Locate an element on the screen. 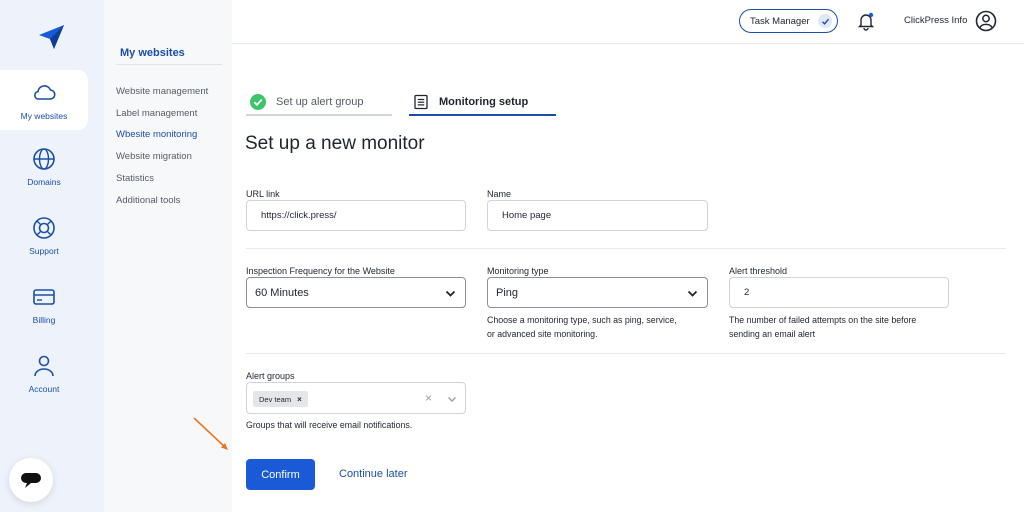 This screenshot has width=1024, height=512. user-icon is located at coordinates (44, 365).